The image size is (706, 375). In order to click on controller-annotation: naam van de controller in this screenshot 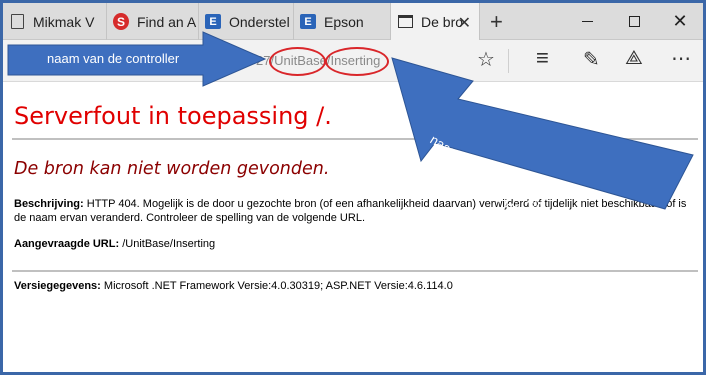, I will do `click(113, 58)`.